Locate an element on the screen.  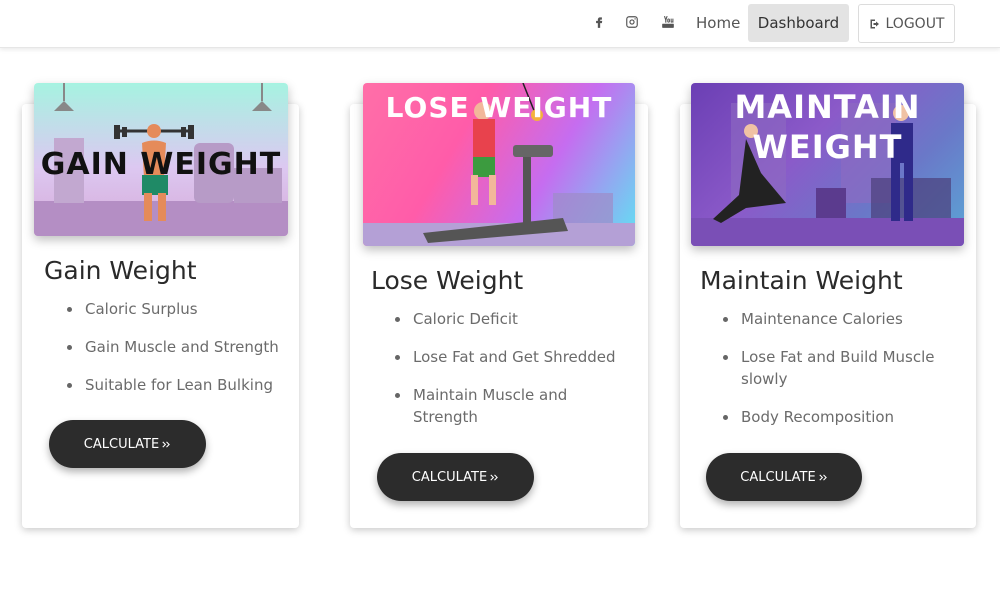
list-item: Maintenance Calories is located at coordinates (843, 319).